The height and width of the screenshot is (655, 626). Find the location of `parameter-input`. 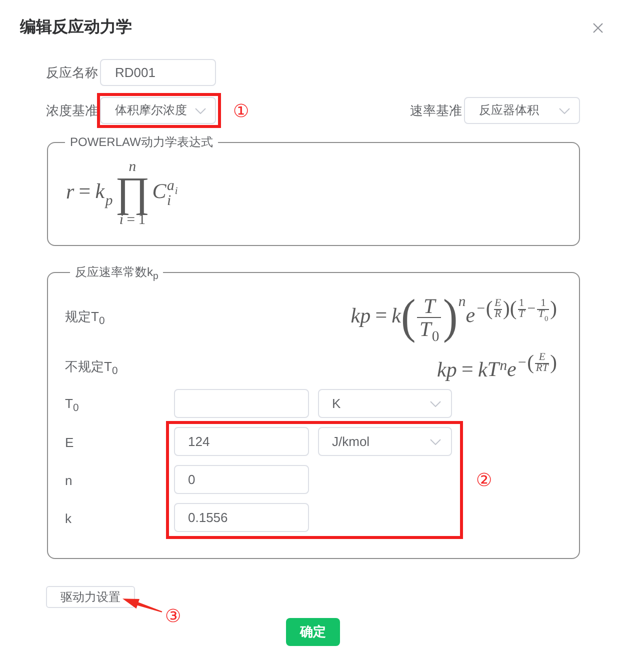

parameter-input is located at coordinates (241, 403).